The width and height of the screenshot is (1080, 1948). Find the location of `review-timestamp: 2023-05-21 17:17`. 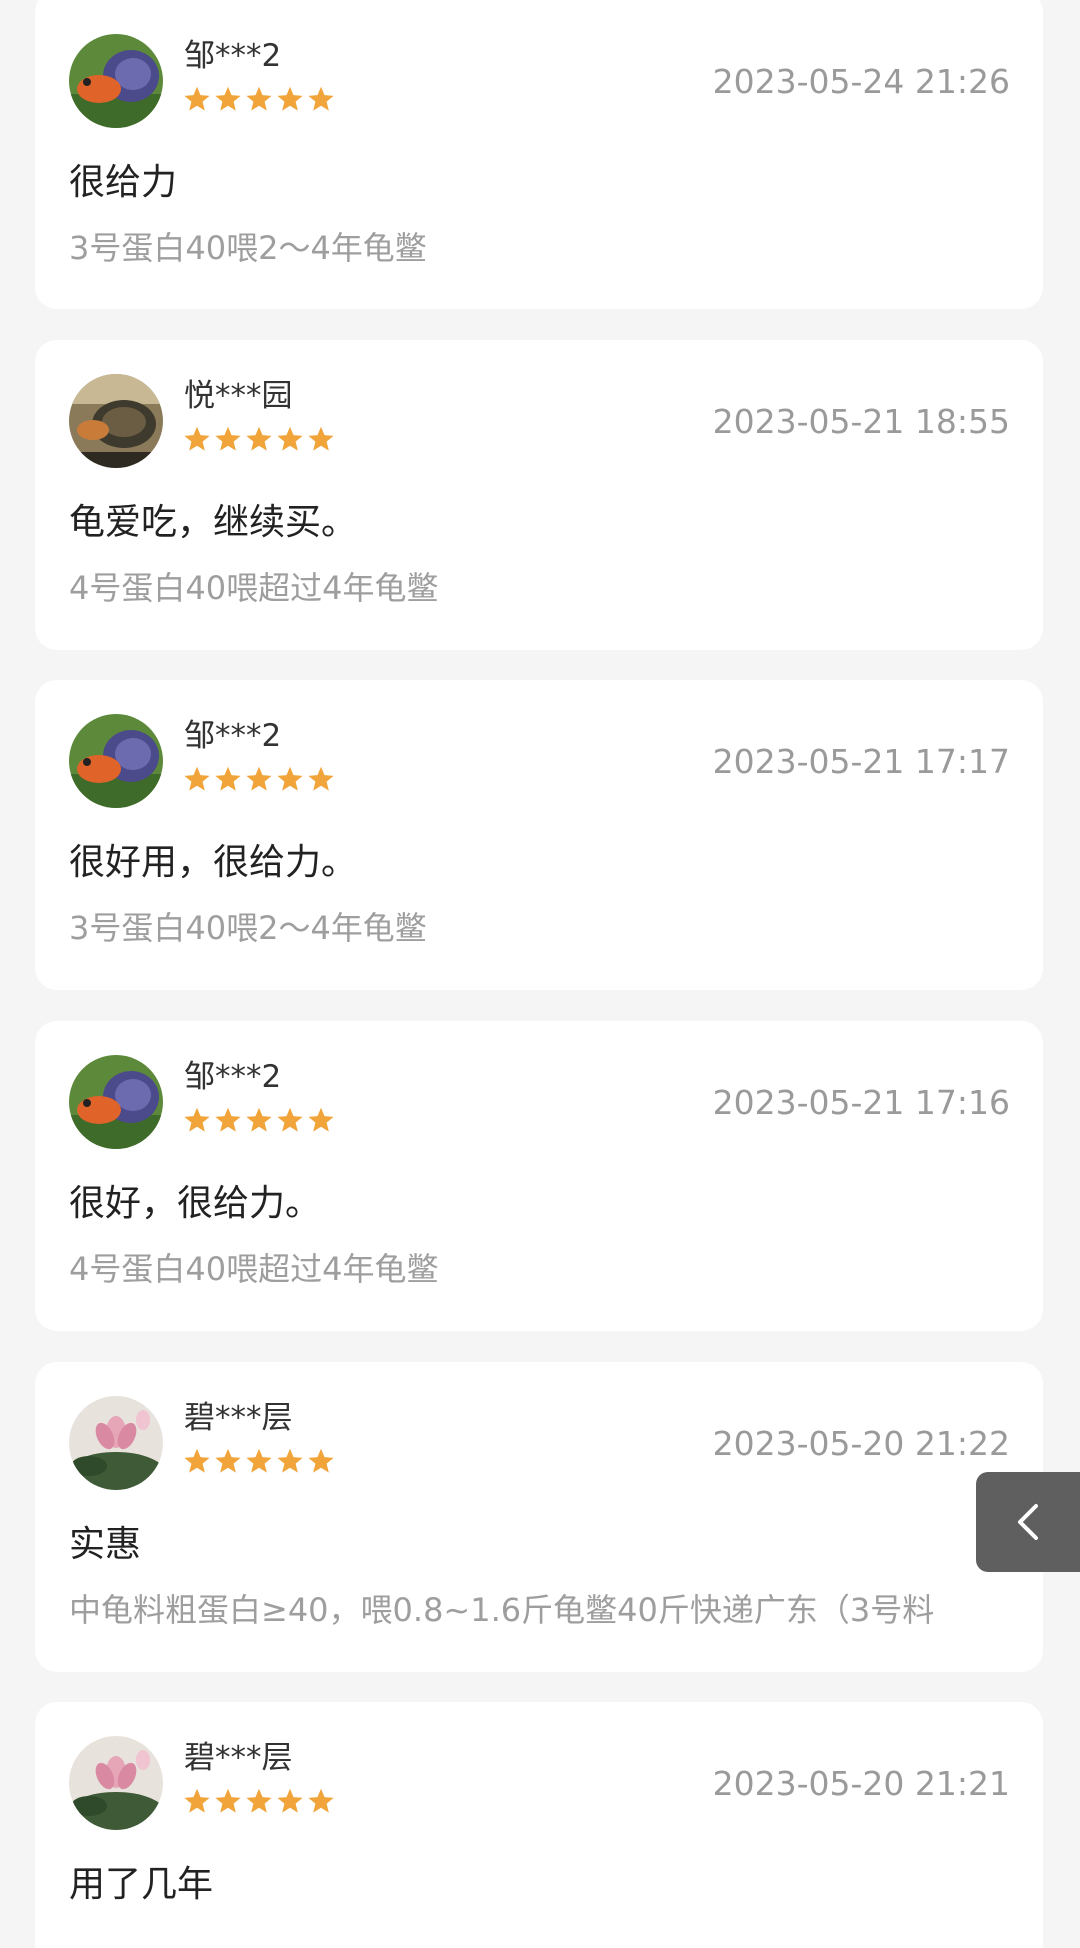

review-timestamp: 2023-05-21 17:17 is located at coordinates (861, 761).